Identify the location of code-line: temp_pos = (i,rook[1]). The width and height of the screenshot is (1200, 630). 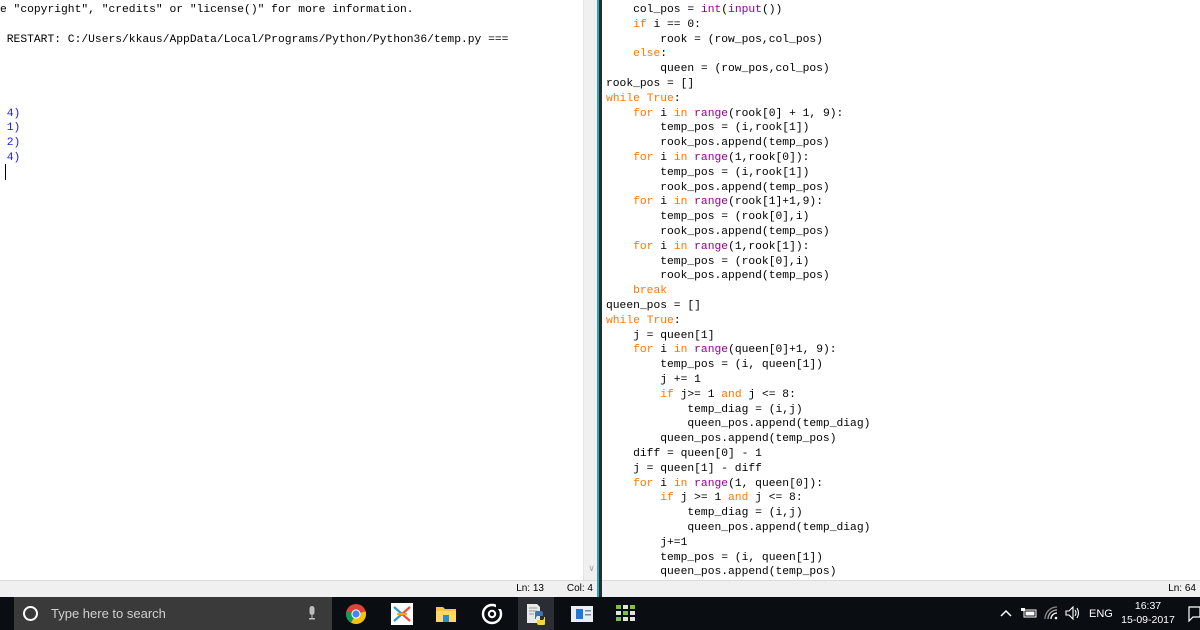
(707, 173).